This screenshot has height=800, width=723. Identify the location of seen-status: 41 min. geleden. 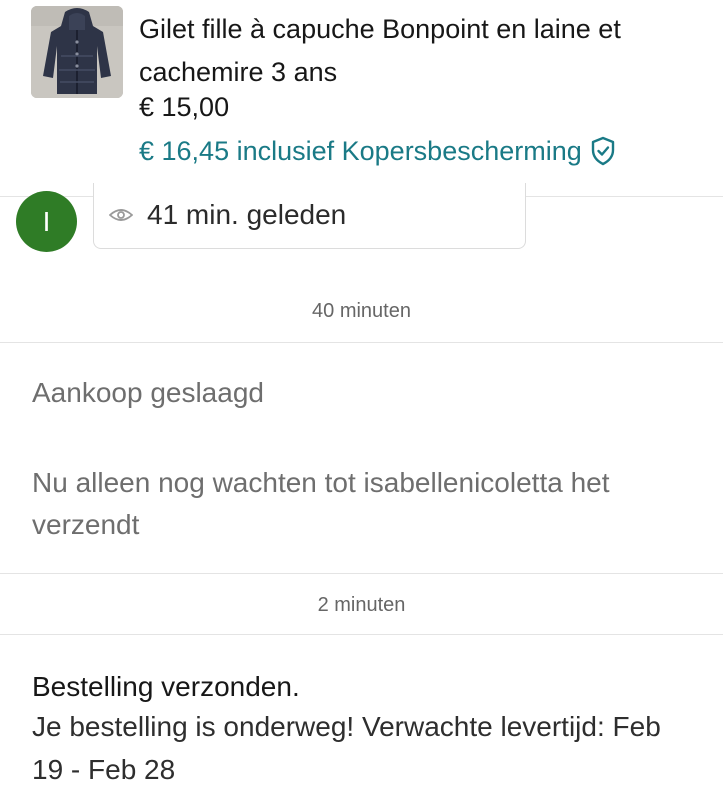
(247, 214).